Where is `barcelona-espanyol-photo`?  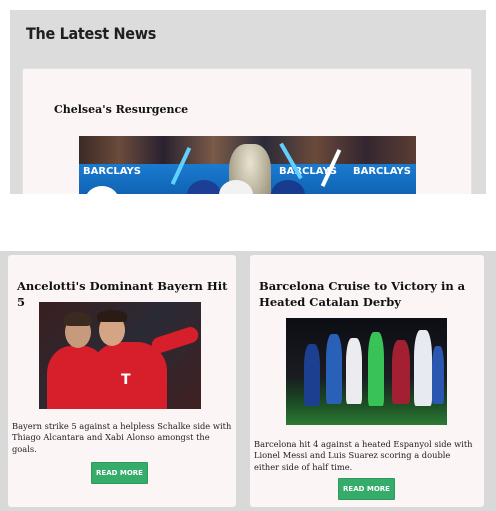
barcelona-espanyol-photo is located at coordinates (366, 371).